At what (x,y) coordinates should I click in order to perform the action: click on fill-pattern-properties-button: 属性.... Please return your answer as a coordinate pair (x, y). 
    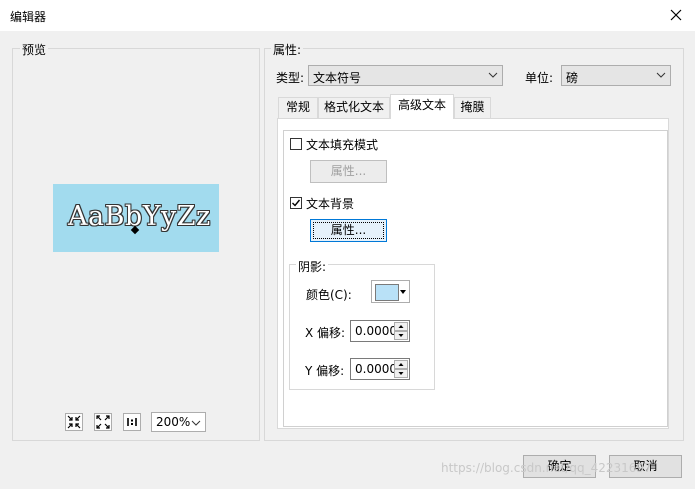
    Looking at the image, I should click on (348, 171).